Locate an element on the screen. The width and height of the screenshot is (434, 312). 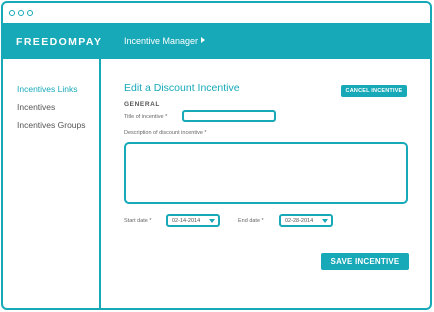
end-date-value: 02-28-2014 is located at coordinates (299, 221).